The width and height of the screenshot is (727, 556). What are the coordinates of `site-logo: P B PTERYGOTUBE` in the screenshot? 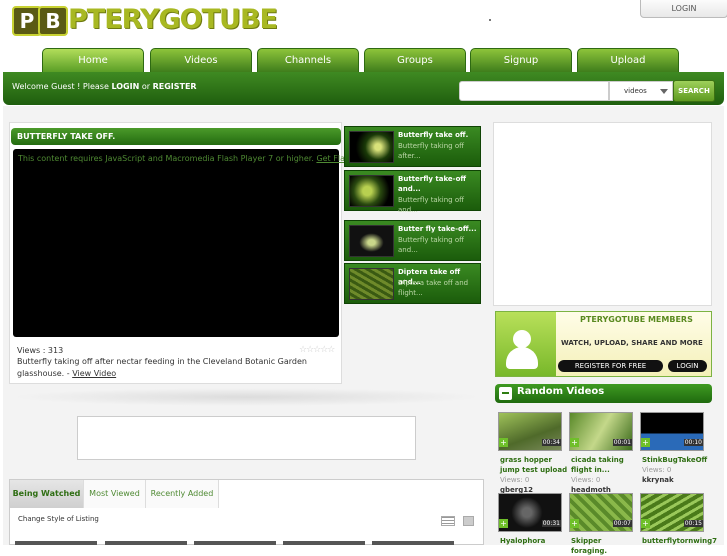 It's located at (144, 21).